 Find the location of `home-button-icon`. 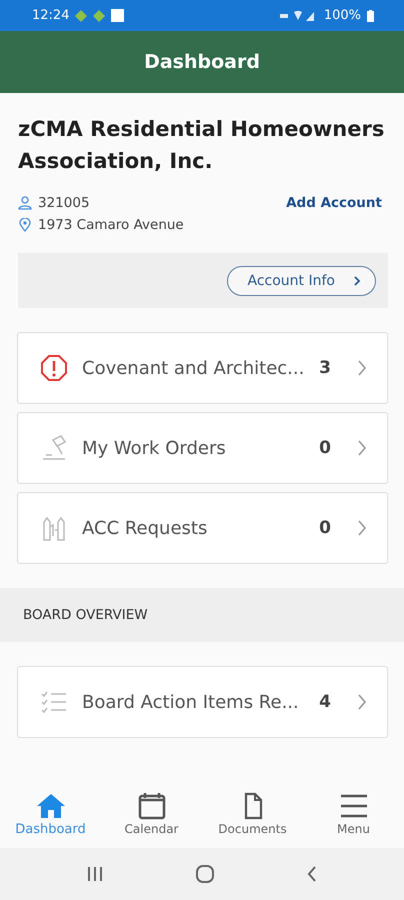

home-button-icon is located at coordinates (205, 874).